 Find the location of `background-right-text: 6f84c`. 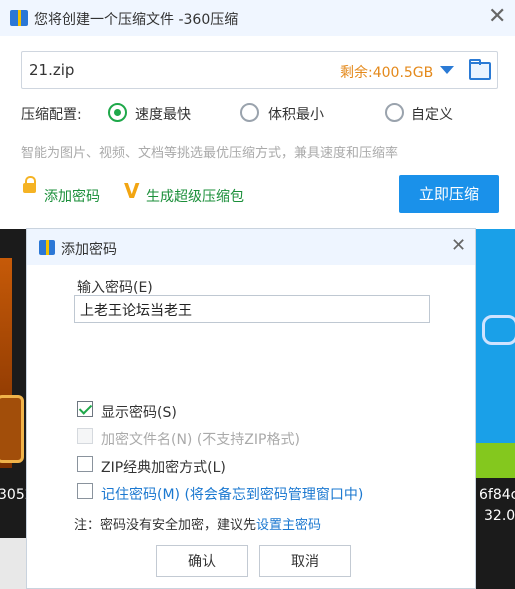

background-right-text: 6f84c is located at coordinates (497, 495).